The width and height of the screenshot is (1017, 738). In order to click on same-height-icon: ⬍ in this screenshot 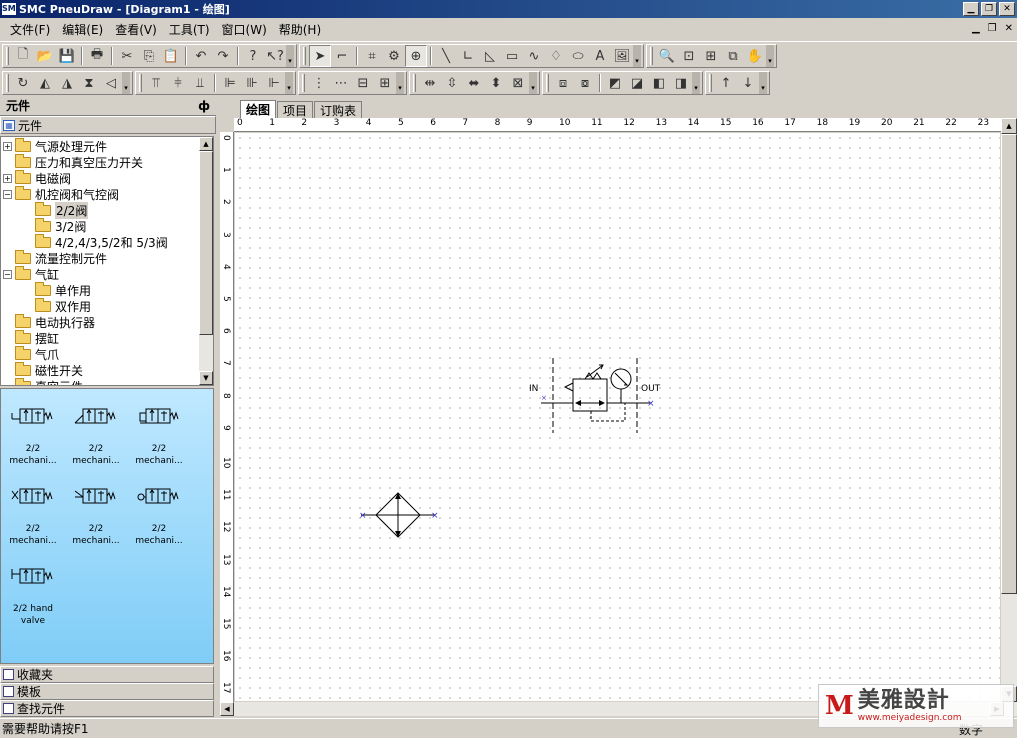, I will do `click(496, 83)`.